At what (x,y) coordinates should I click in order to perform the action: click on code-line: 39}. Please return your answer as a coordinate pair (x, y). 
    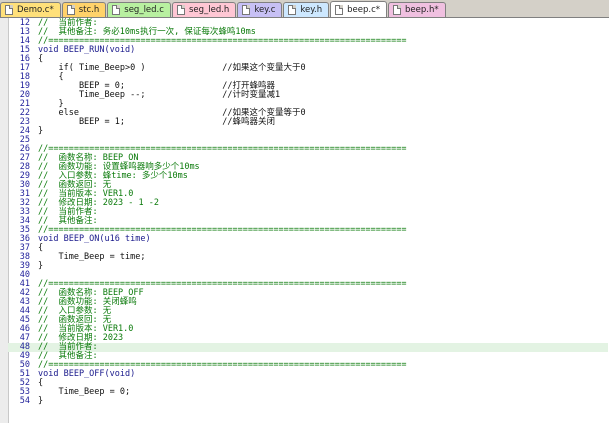
    Looking at the image, I should click on (308, 266).